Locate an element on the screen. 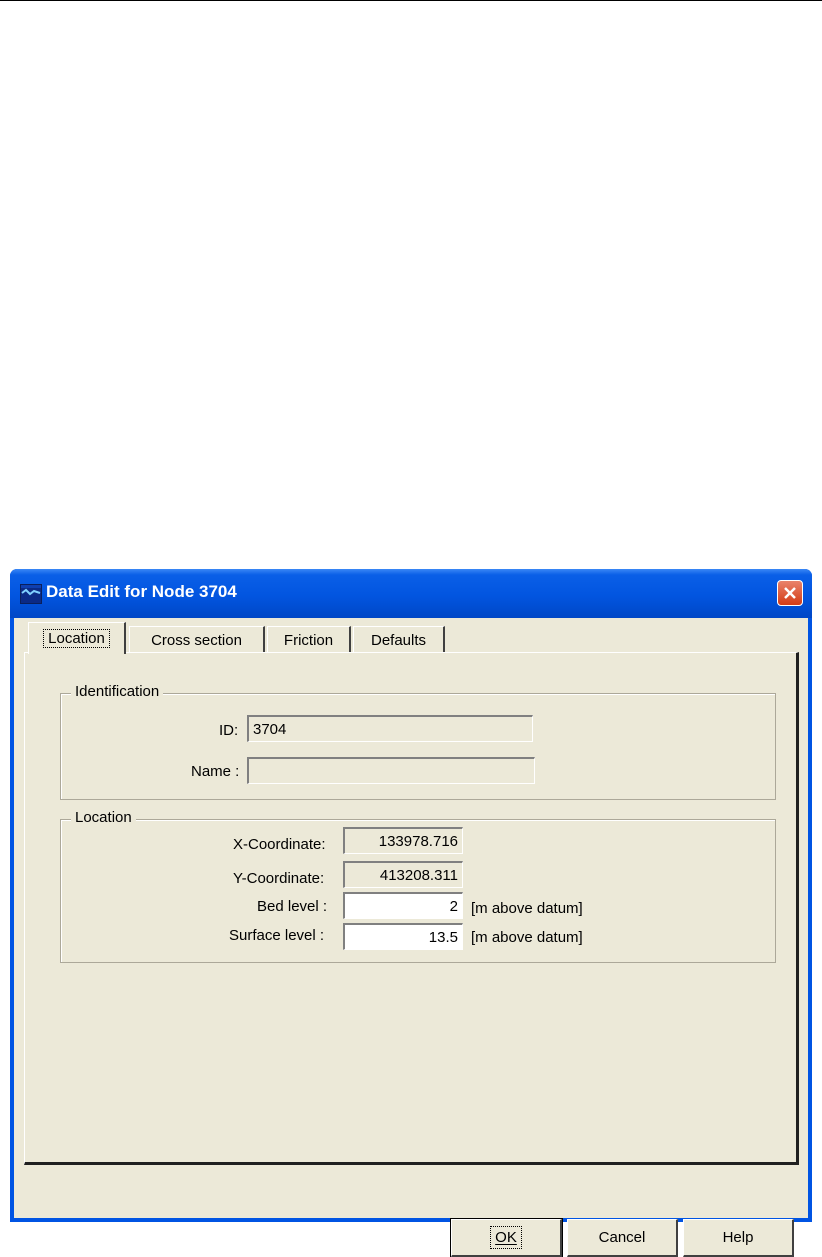  location-group-label: Location is located at coordinates (103, 817).